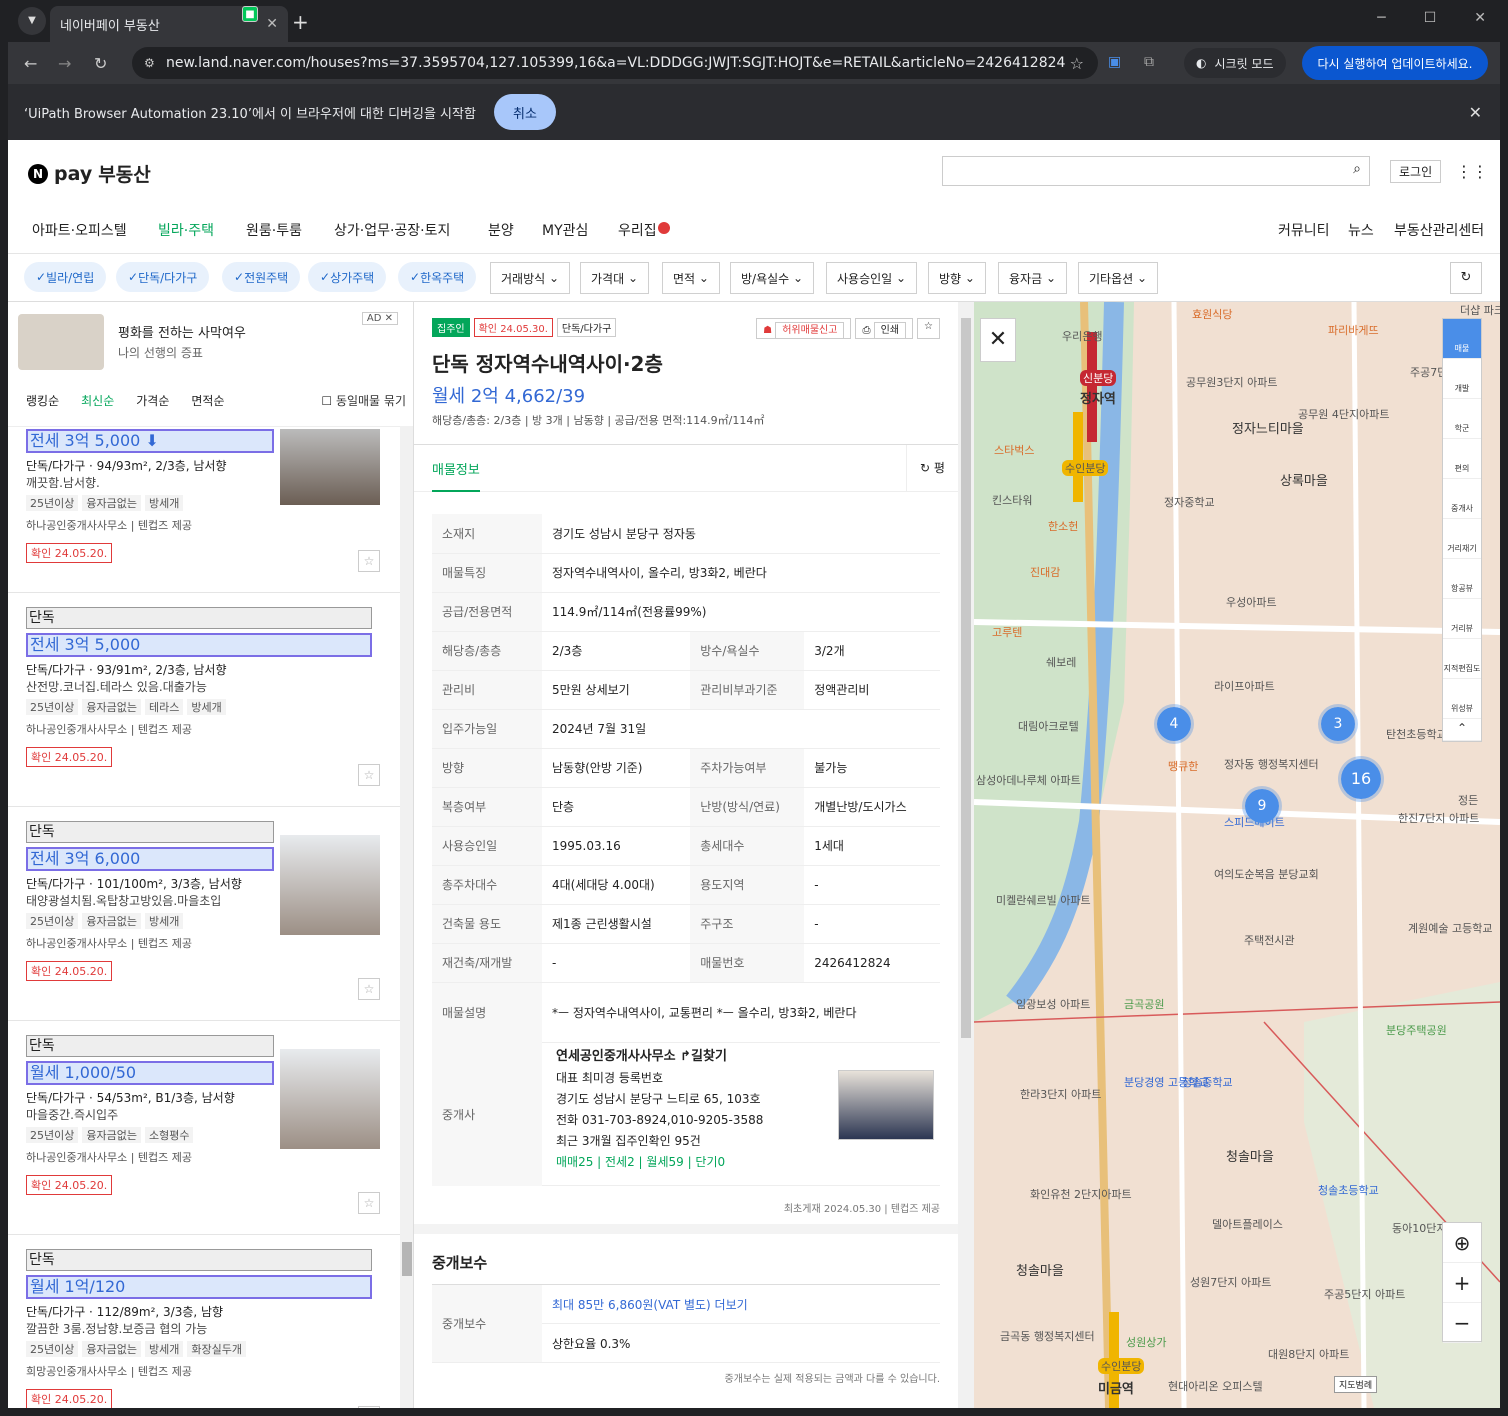  What do you see at coordinates (437, 277) in the screenshot?
I see `filter-chip-hanok: ✓ 한옥주택` at bounding box center [437, 277].